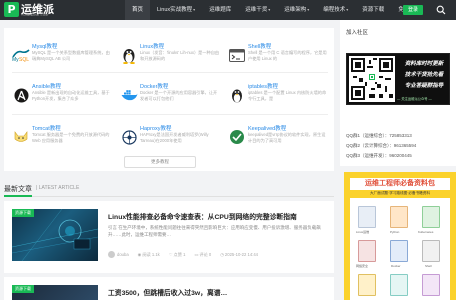  What do you see at coordinates (118, 254) in the screenshot?
I see `article-author: douba` at bounding box center [118, 254].